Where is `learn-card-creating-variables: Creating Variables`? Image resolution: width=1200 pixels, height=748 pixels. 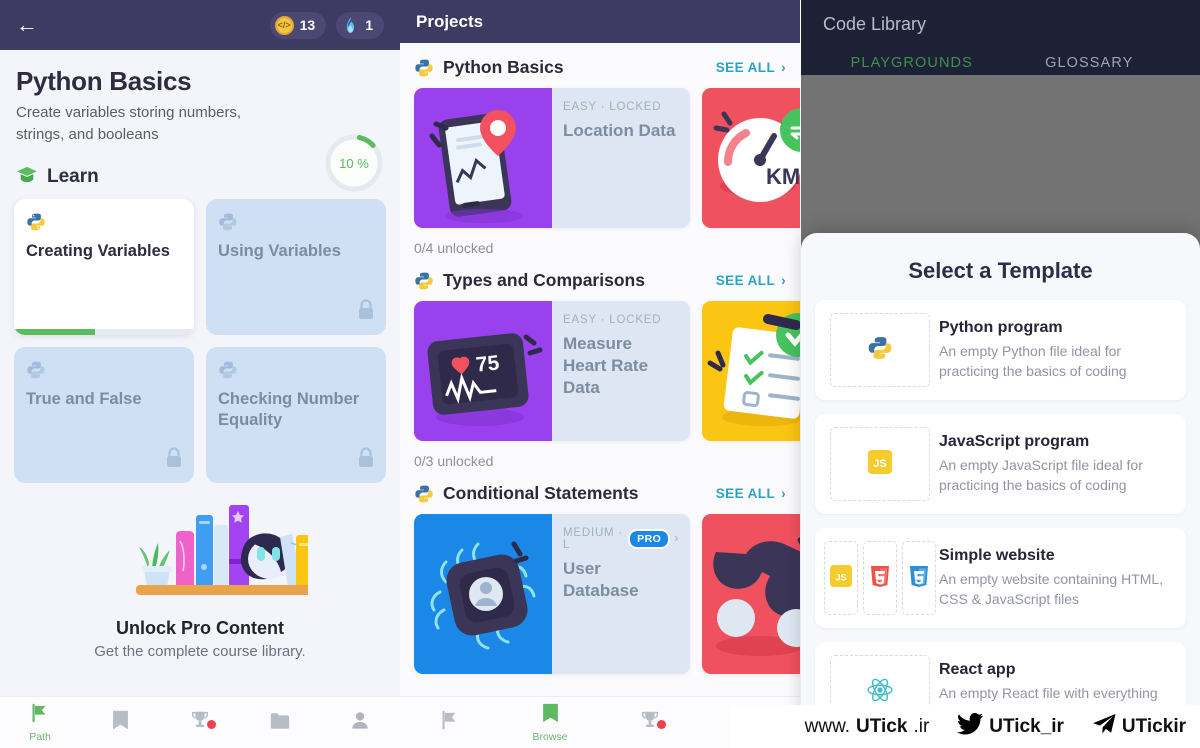 learn-card-creating-variables: Creating Variables is located at coordinates (104, 266).